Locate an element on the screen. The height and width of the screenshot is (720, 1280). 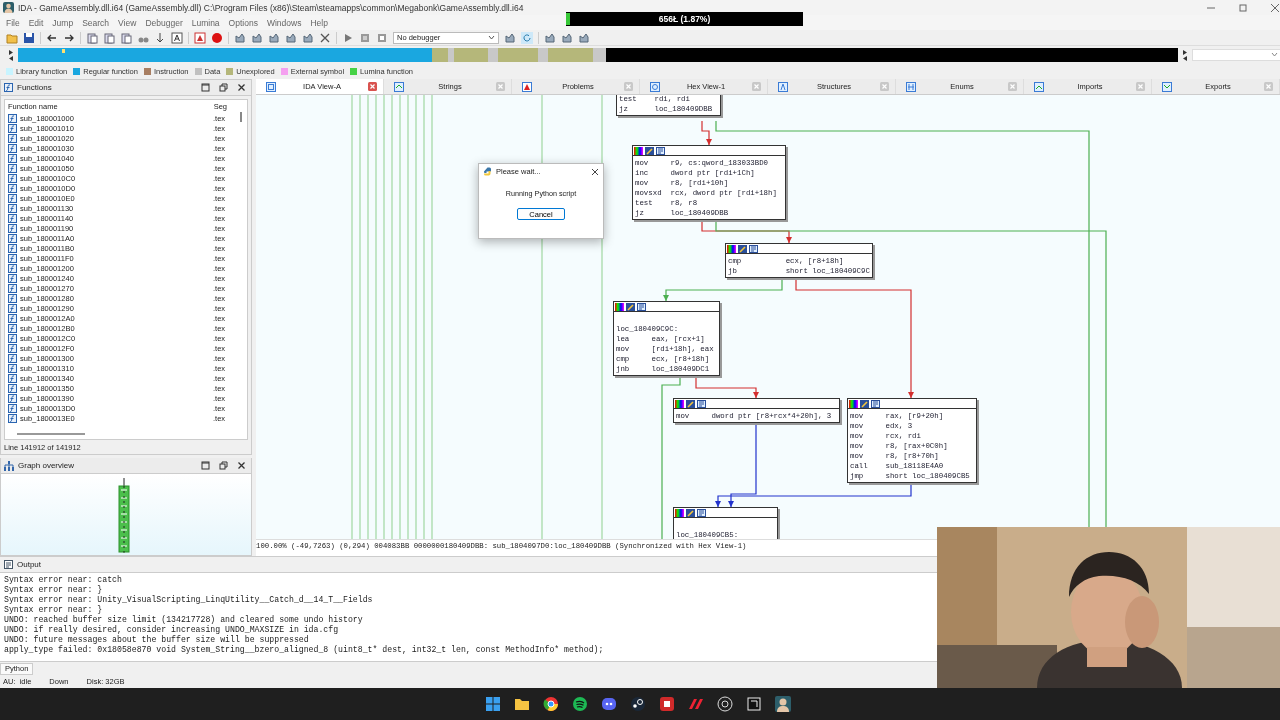
menu-item: File is located at coordinates (13, 22).